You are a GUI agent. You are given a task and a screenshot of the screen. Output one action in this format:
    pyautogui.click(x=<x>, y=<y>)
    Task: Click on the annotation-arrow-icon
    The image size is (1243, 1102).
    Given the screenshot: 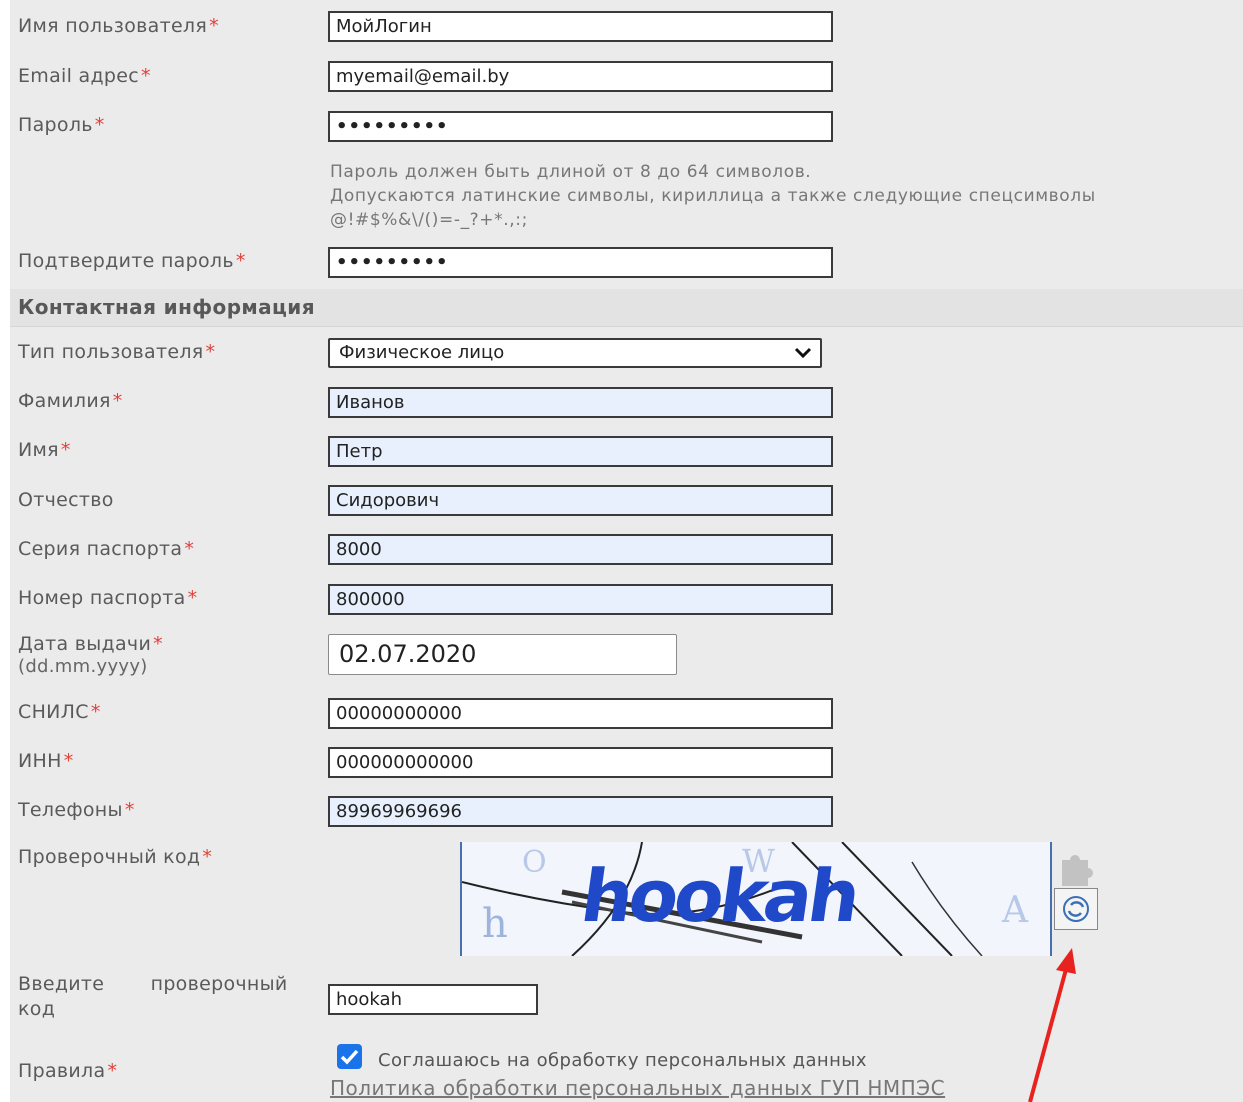 What is the action you would take?
    pyautogui.click(x=1052, y=1025)
    